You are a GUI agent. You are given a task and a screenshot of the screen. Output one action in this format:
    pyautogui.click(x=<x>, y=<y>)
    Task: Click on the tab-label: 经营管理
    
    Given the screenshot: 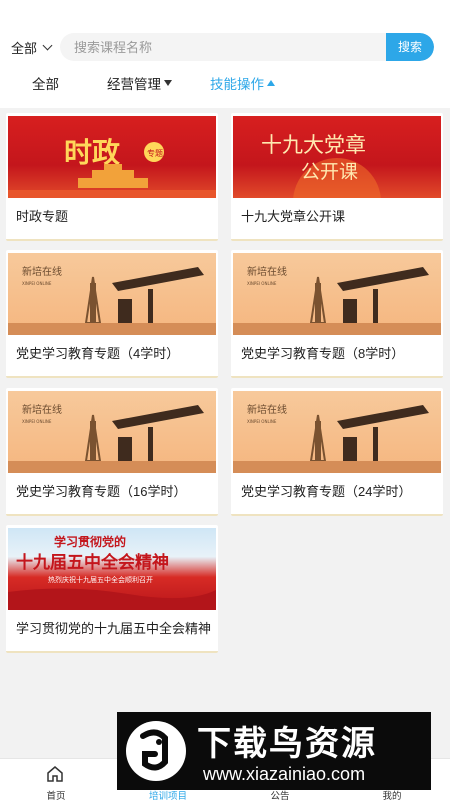 What is the action you would take?
    pyautogui.click(x=134, y=84)
    